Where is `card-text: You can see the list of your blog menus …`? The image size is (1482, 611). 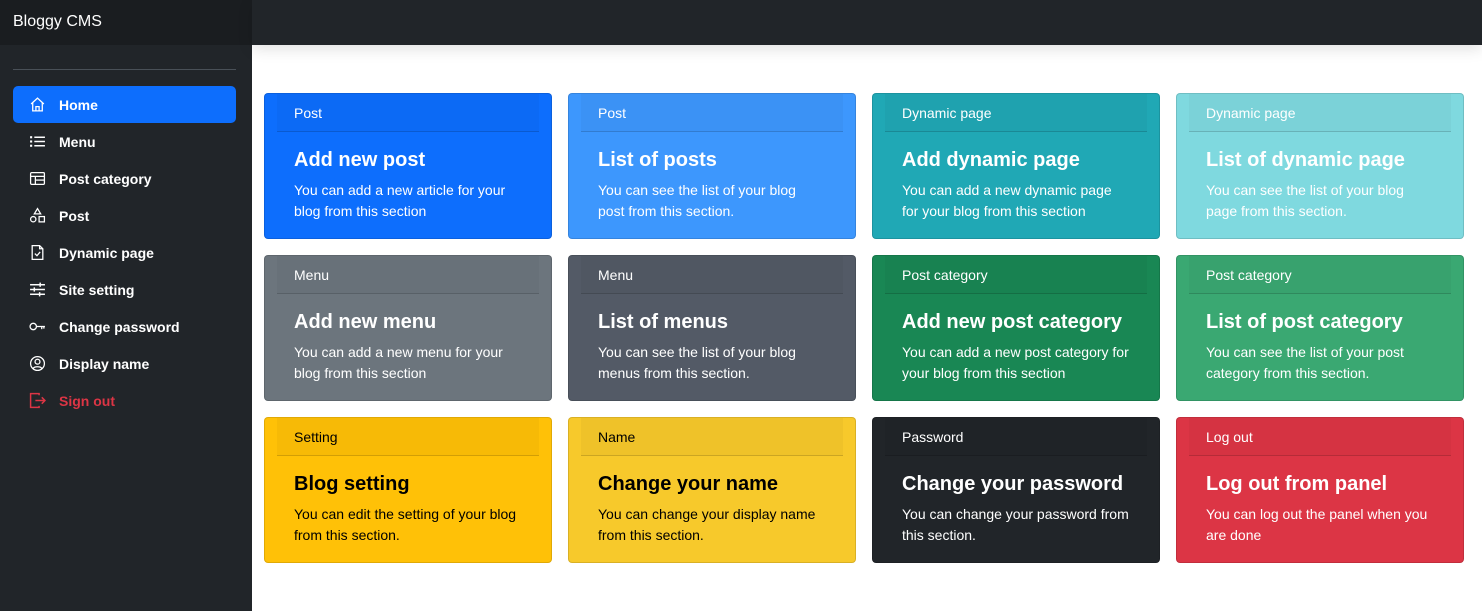 card-text: You can see the list of your blog menus … is located at coordinates (697, 362).